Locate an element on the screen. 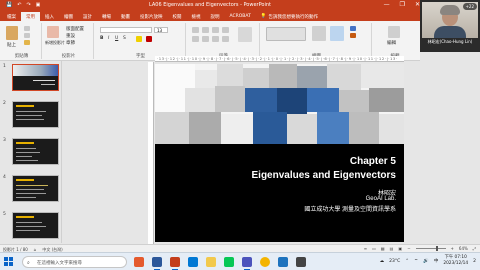 The height and width of the screenshot is (270, 480). zoom-level: 64% is located at coordinates (463, 248).